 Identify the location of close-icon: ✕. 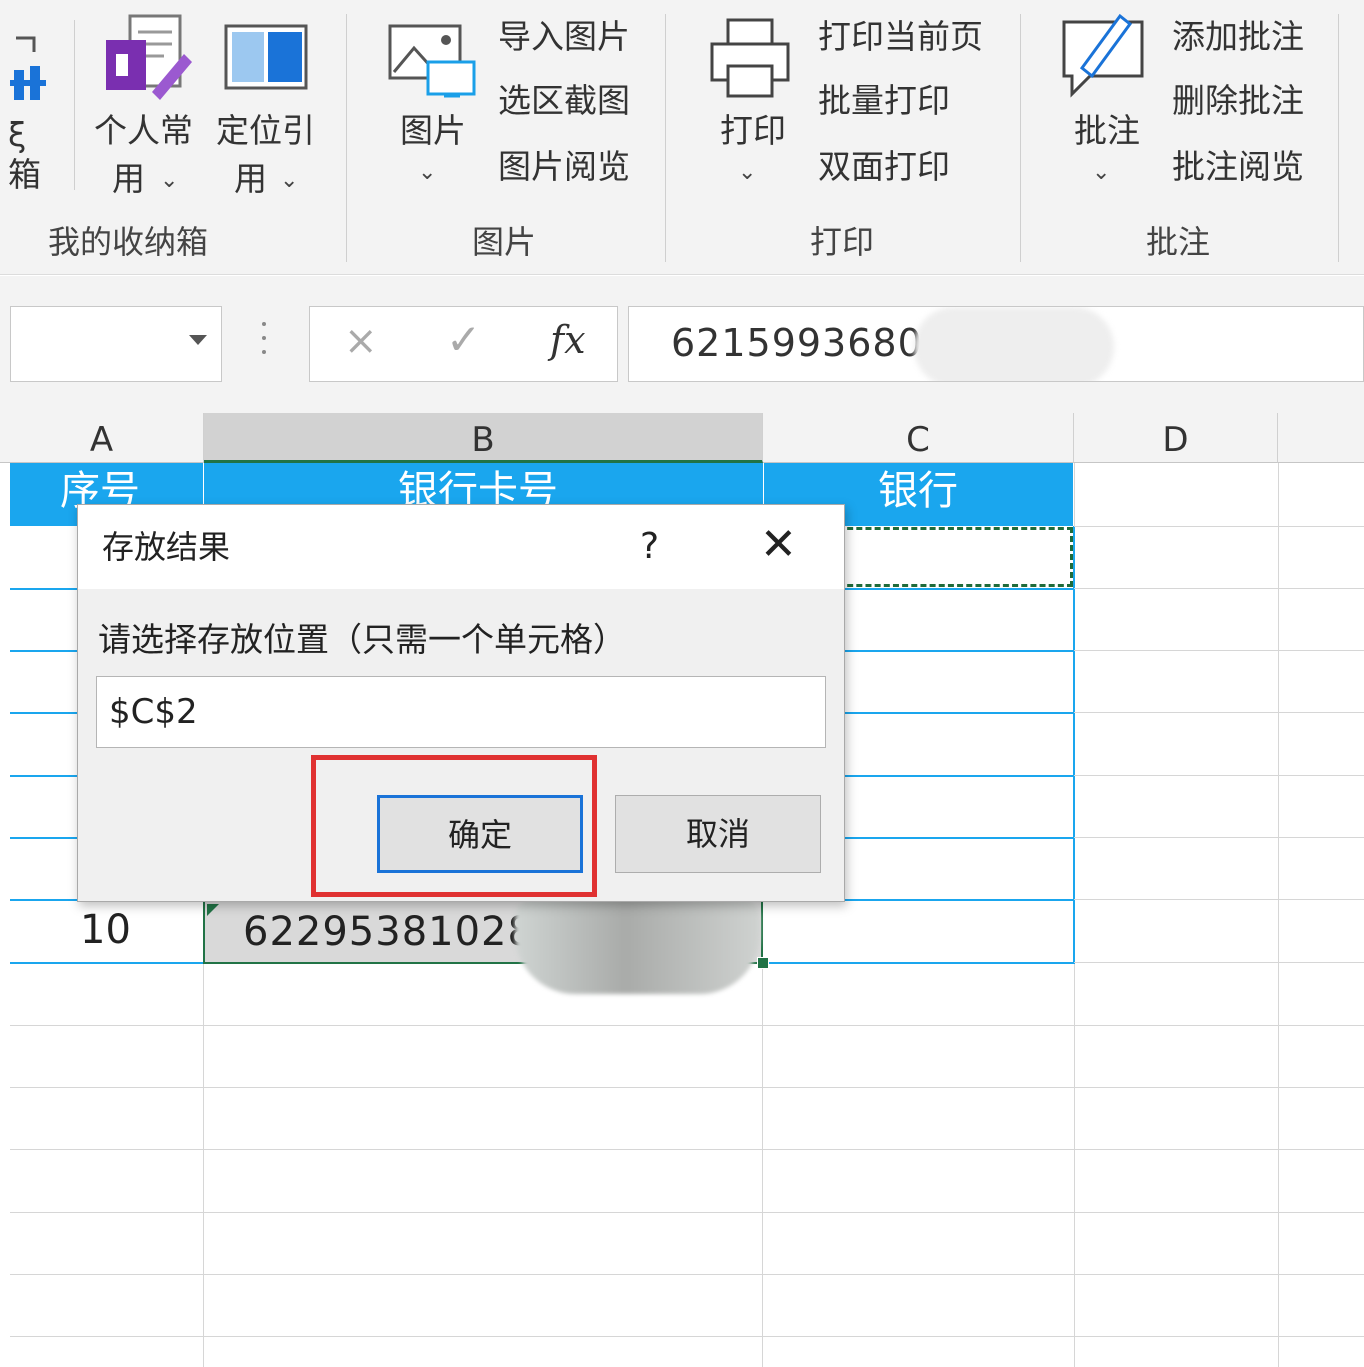
(778, 545).